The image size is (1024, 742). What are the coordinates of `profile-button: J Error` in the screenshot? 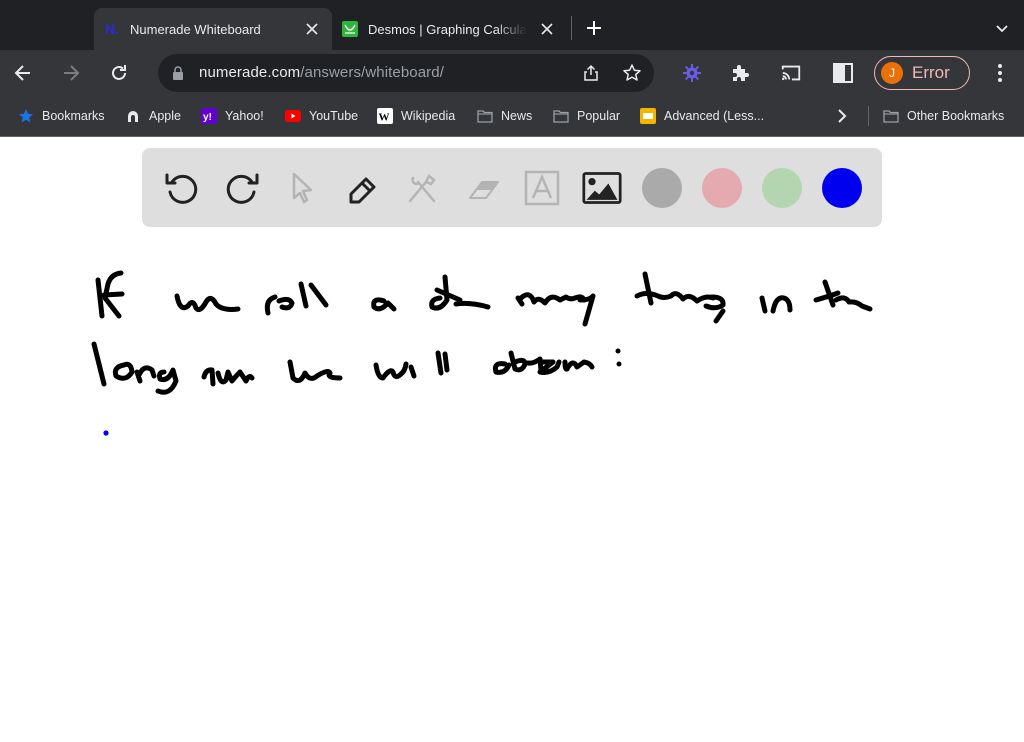 It's located at (922, 73).